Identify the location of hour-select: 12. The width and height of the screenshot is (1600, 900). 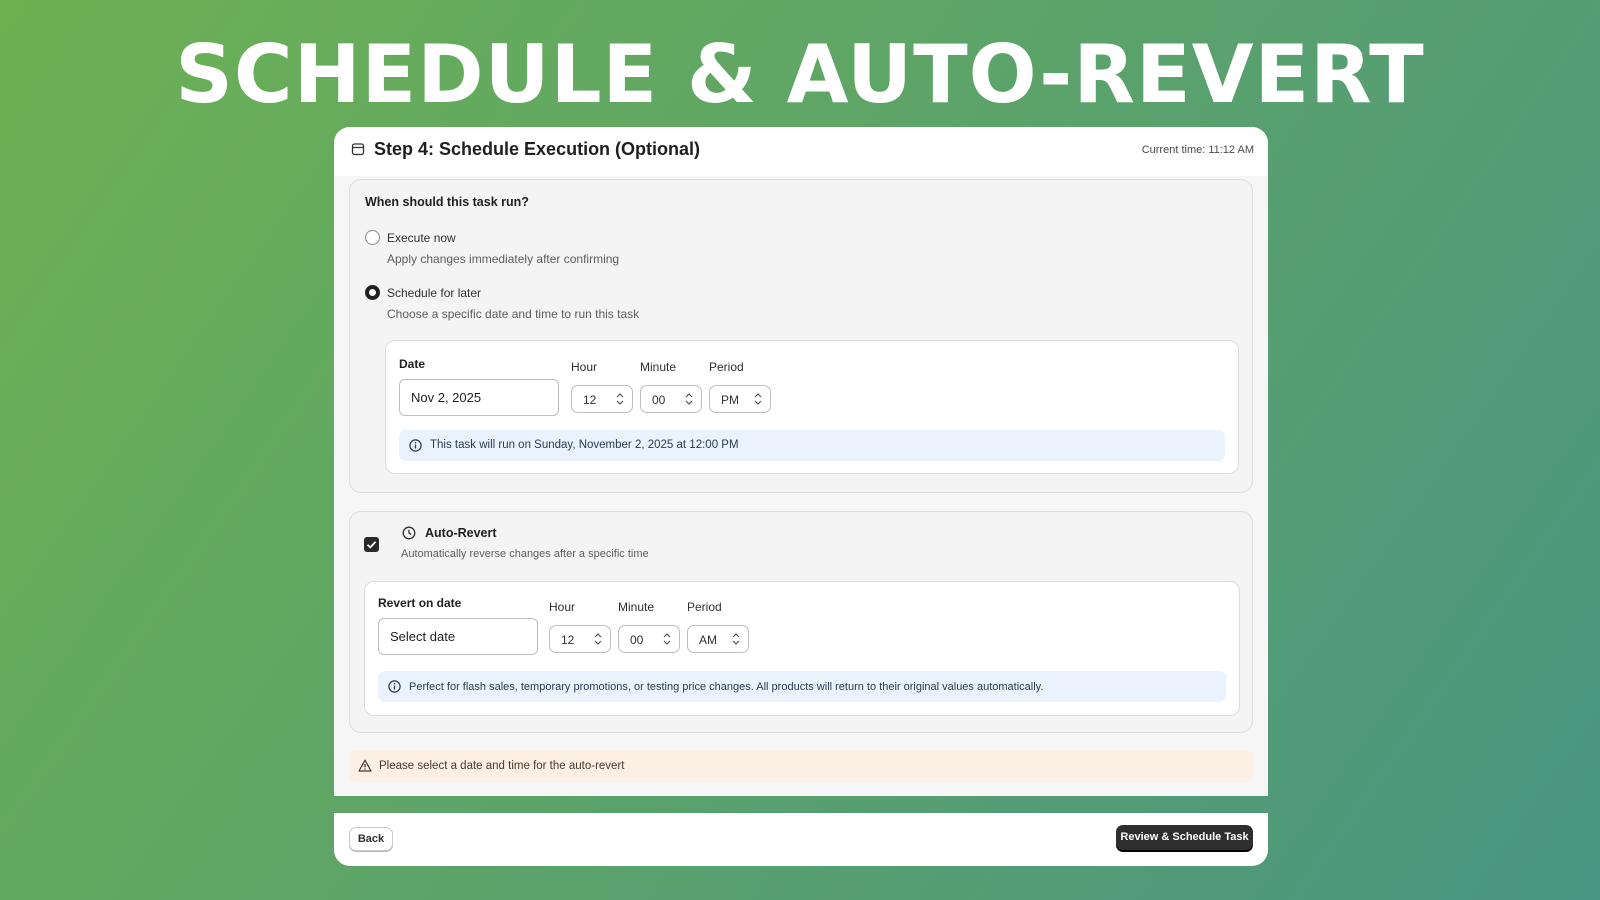
(602, 399).